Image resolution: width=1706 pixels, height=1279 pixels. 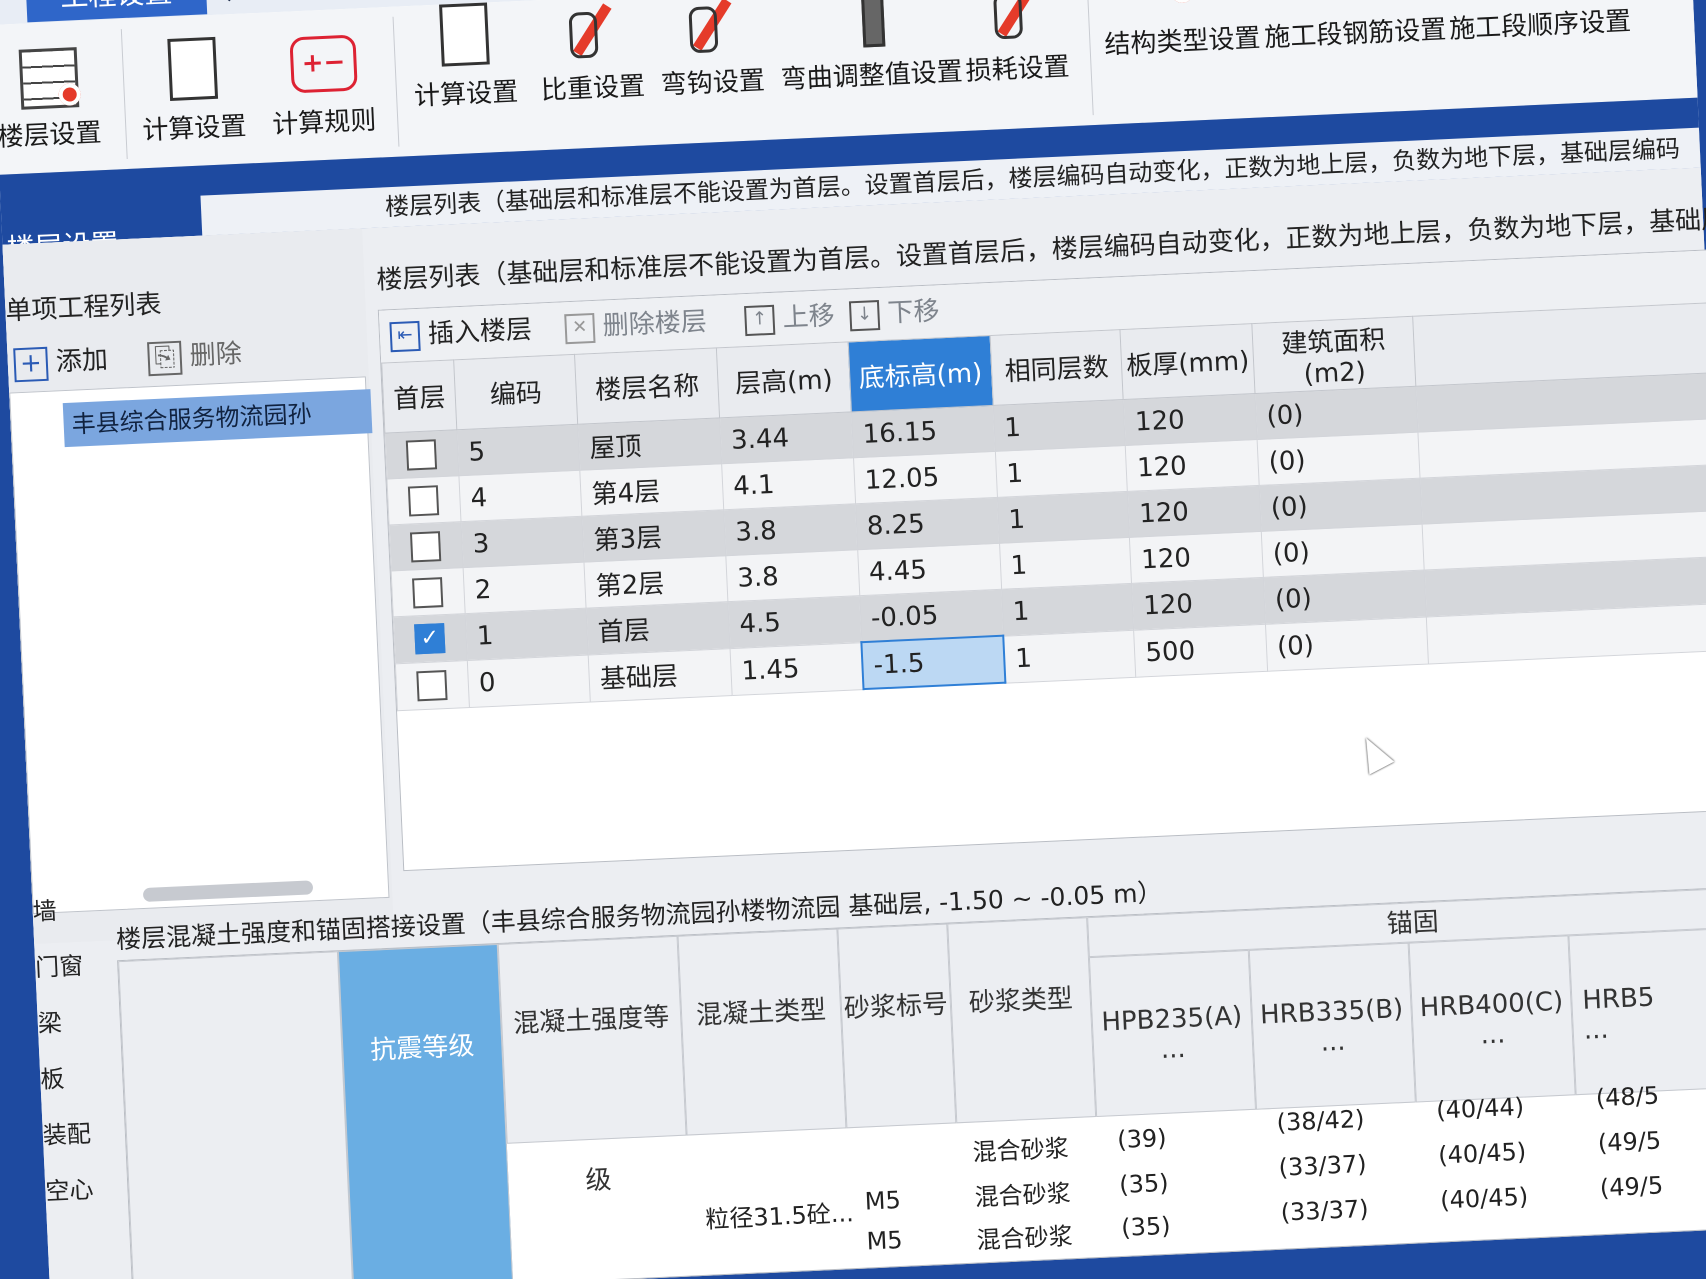 What do you see at coordinates (927, 523) in the screenshot?
I see `bottom-elevation-cell: 8.25` at bounding box center [927, 523].